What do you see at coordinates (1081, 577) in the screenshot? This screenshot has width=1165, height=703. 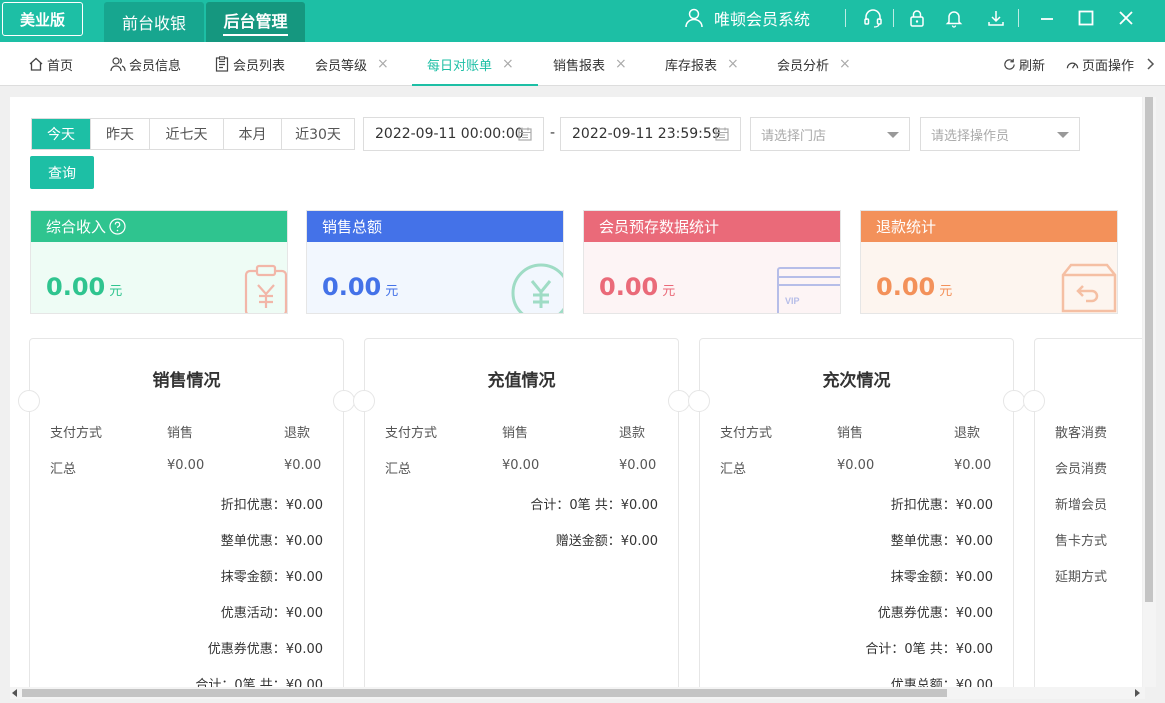 I see `member-stat-label: 延期方式` at bounding box center [1081, 577].